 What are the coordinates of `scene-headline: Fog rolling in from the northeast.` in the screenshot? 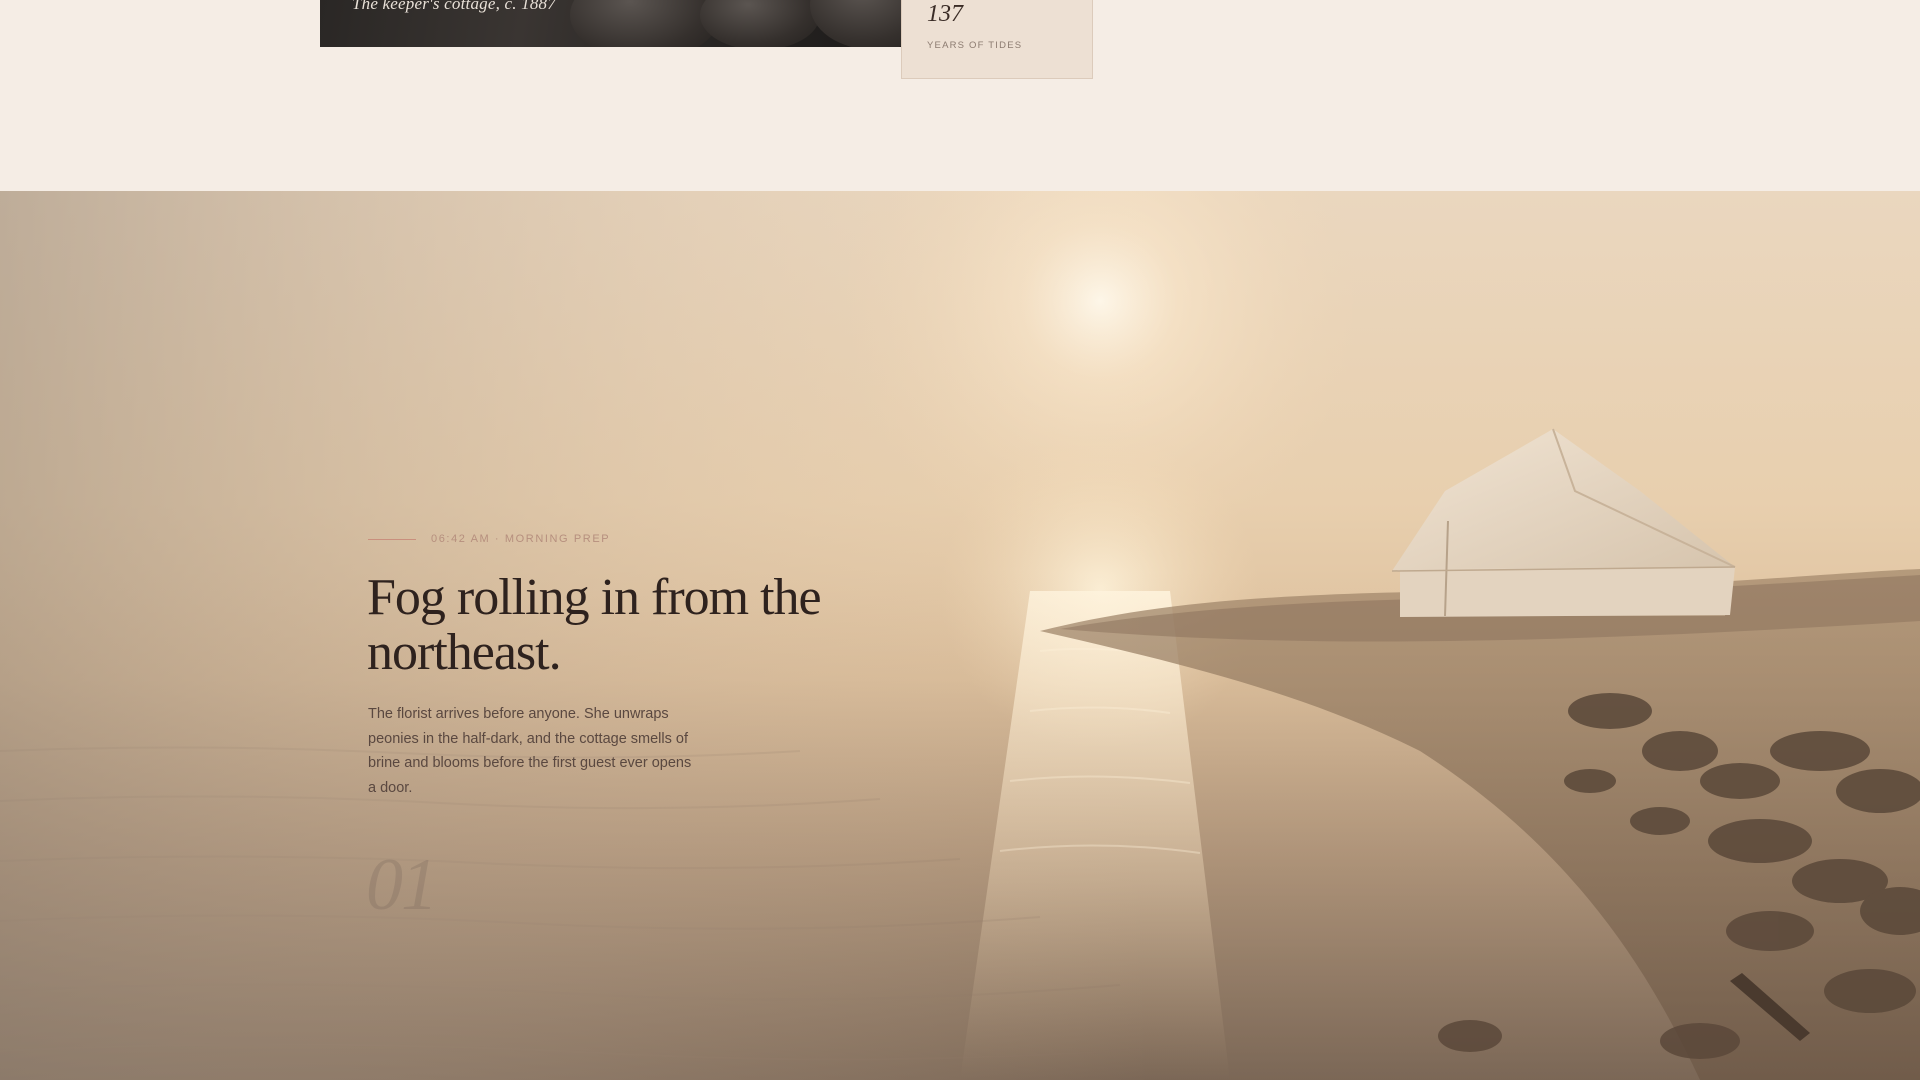 It's located at (594, 625).